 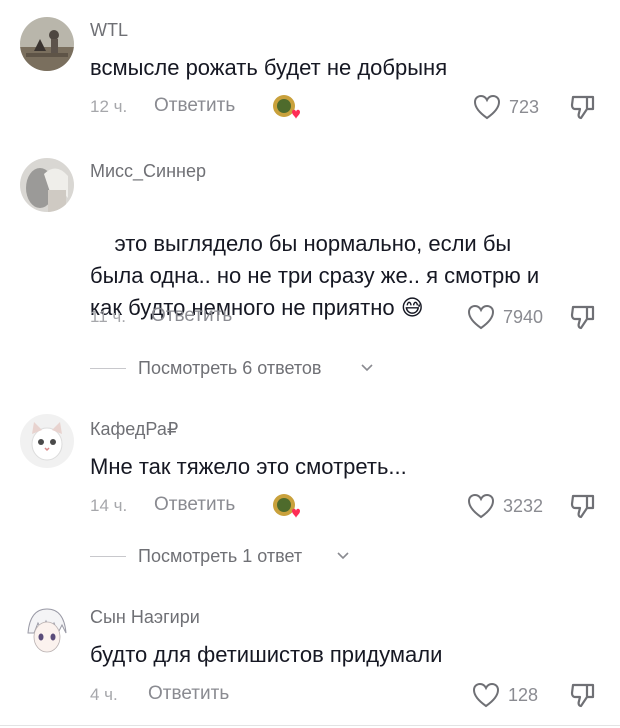 What do you see at coordinates (145, 617) in the screenshot?
I see `comment-username: Сын Наэгири` at bounding box center [145, 617].